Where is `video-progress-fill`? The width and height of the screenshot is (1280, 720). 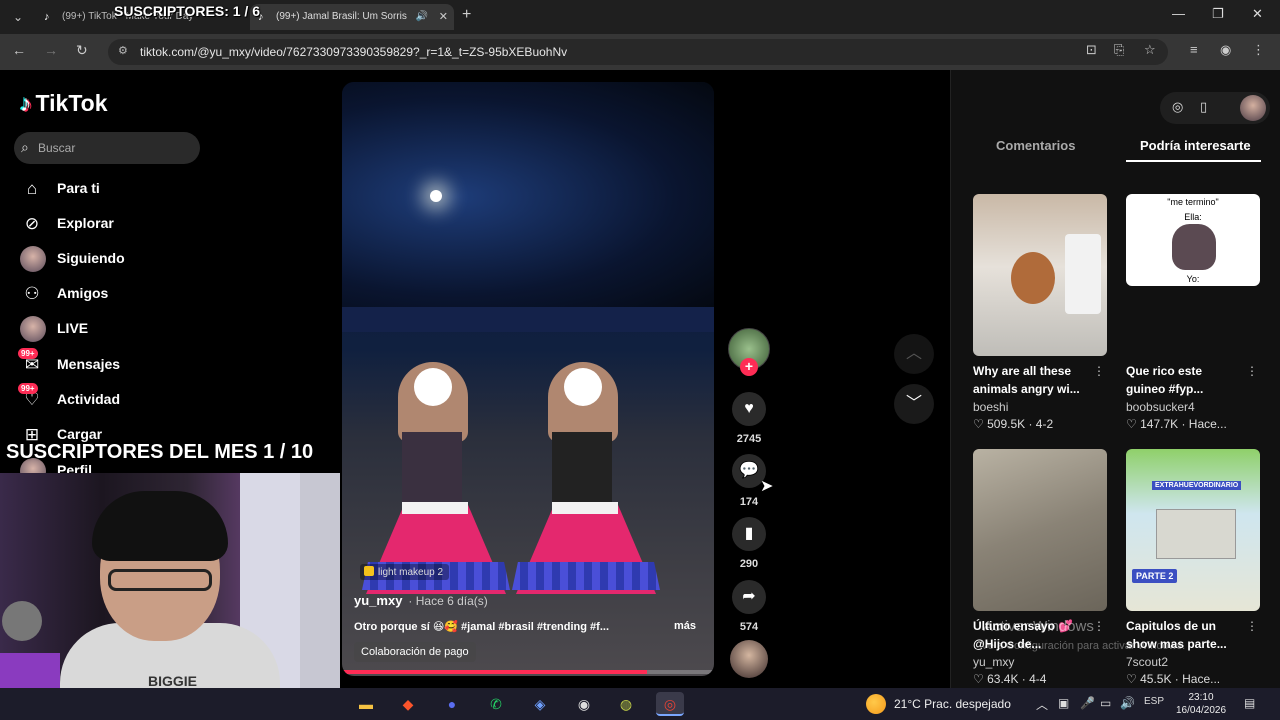
video-progress-fill is located at coordinates (495, 672).